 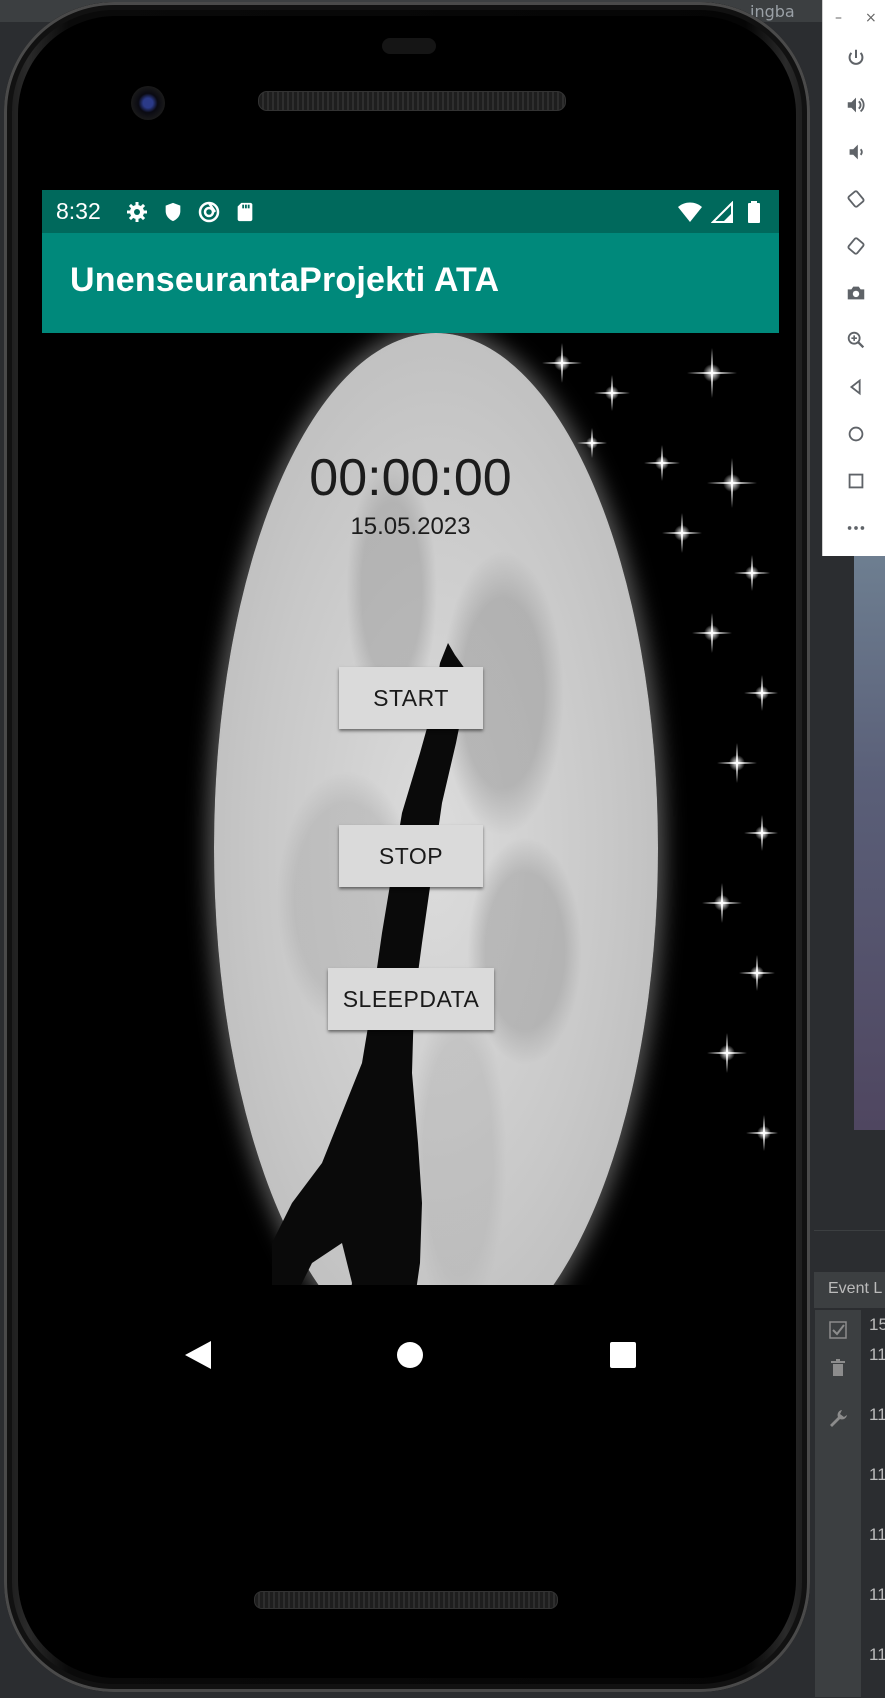 What do you see at coordinates (838, 1420) in the screenshot?
I see `wrench-icon` at bounding box center [838, 1420].